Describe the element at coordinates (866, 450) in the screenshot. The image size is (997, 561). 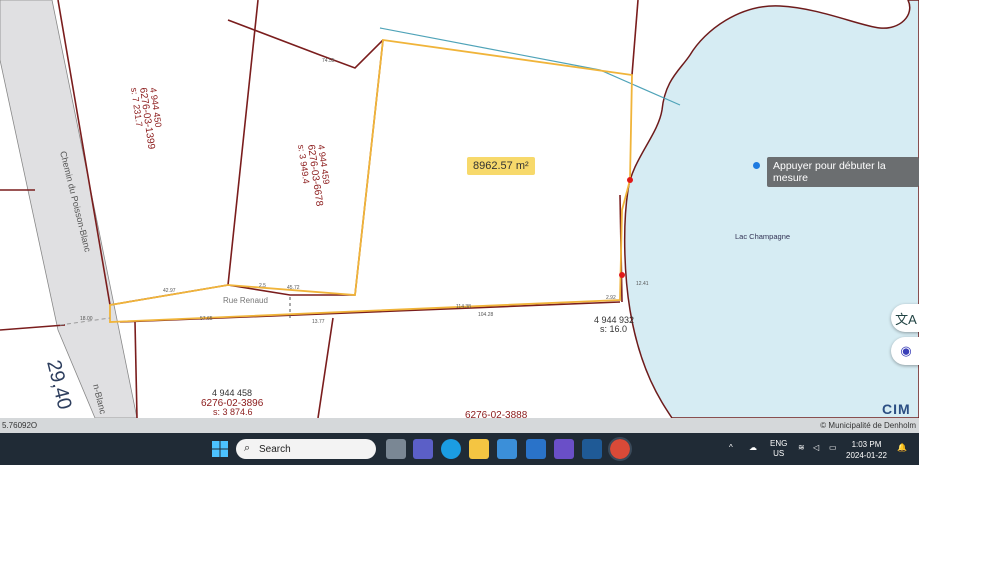
I see `clock: 1:03 PM 2024-01-22` at that location.